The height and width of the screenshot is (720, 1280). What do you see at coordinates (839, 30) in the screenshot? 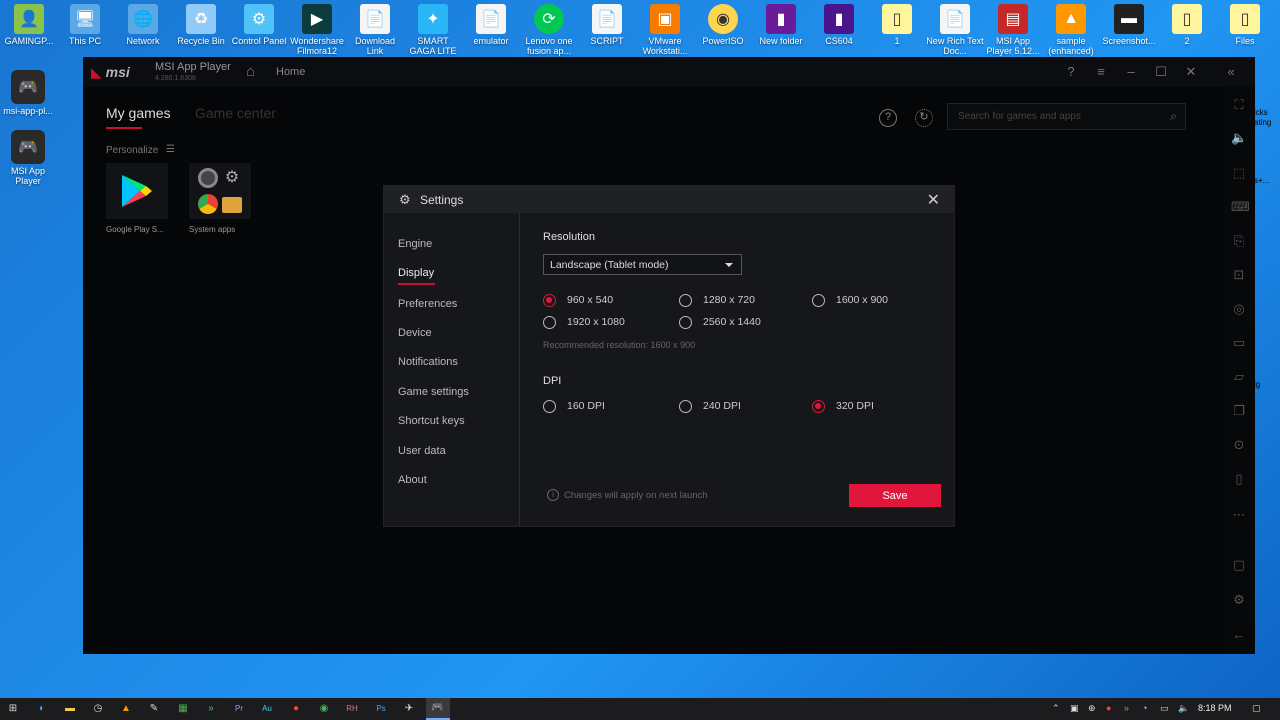
I see `desktop-icon-cs604: ▮ CS604` at bounding box center [839, 30].